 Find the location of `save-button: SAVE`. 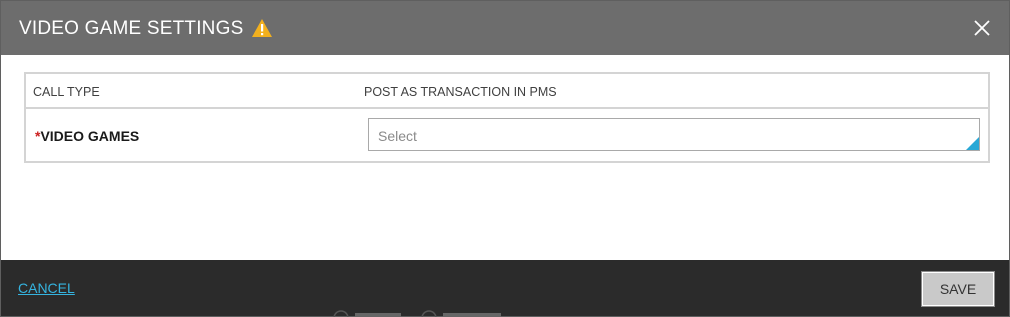

save-button: SAVE is located at coordinates (958, 289).